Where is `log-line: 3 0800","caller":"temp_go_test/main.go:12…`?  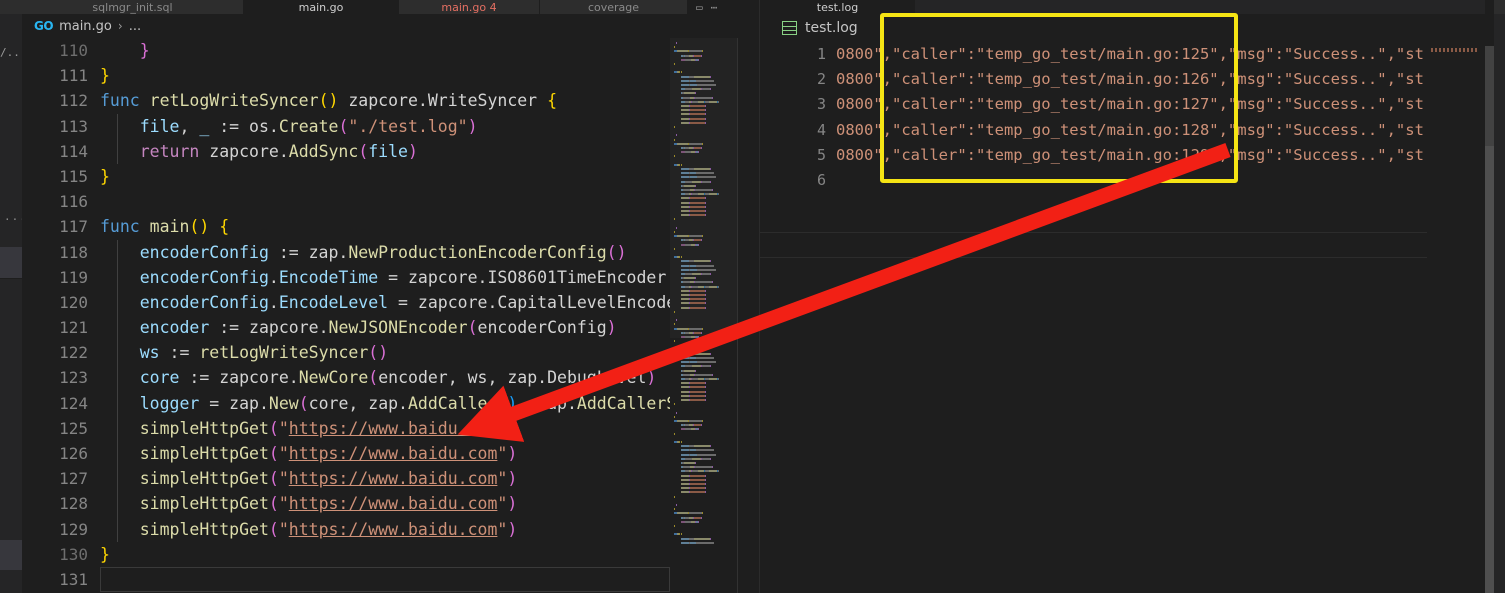 log-line: 3 0800","caller":"temp_go_test/main.go:12… is located at coordinates (1132, 104).